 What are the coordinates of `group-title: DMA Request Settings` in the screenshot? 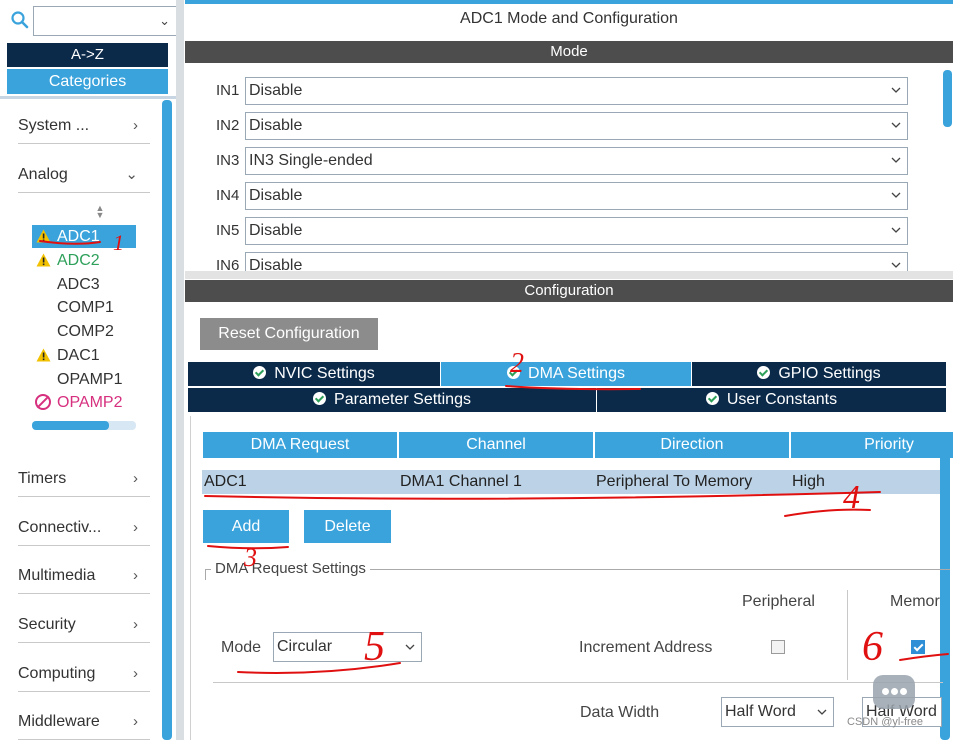 It's located at (290, 568).